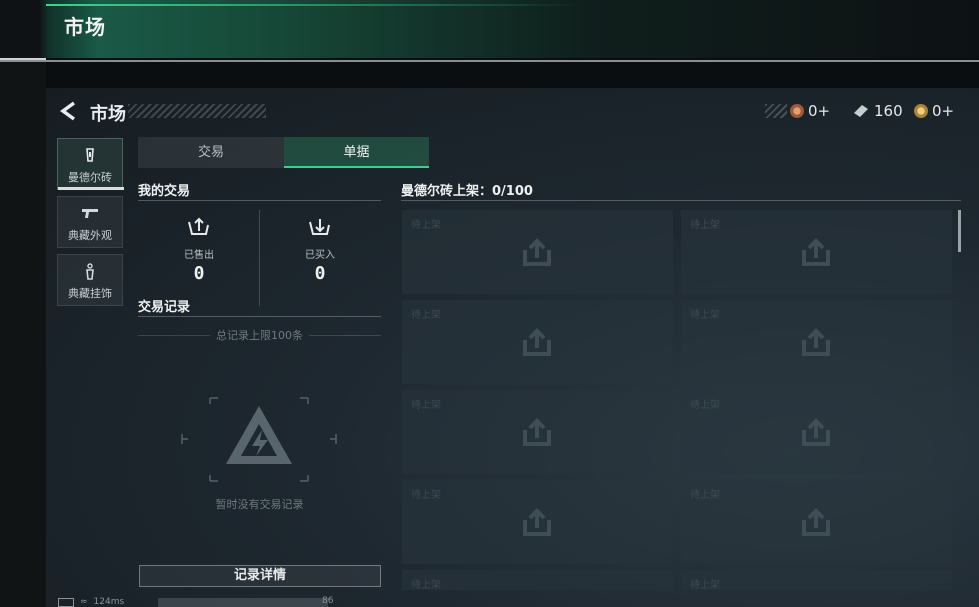 This screenshot has height=607, width=979. I want to click on empty-state-icon, so click(259, 439).